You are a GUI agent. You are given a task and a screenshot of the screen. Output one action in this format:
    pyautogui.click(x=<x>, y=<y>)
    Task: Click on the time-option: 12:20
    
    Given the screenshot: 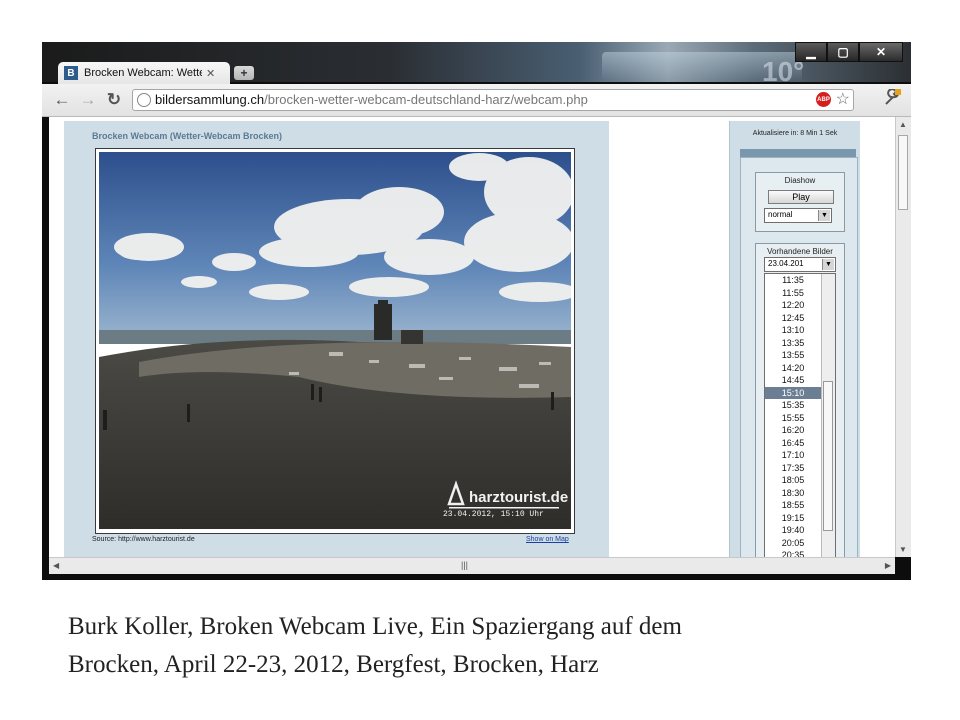 What is the action you would take?
    pyautogui.click(x=793, y=305)
    